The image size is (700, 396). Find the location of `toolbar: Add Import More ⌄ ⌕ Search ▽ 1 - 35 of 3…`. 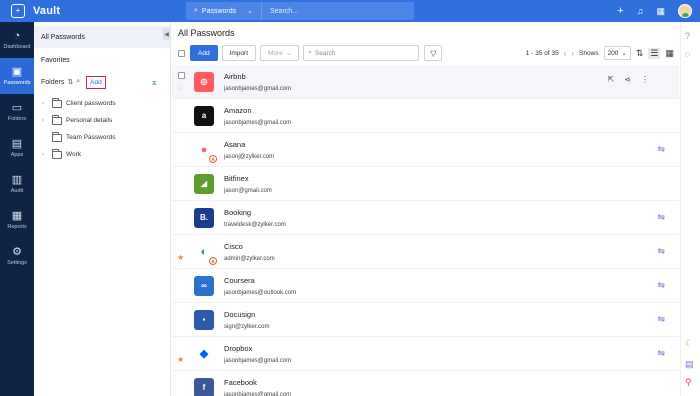

toolbar: Add Import More ⌄ ⌕ Search ▽ 1 - 35 of 3… is located at coordinates (426, 53).